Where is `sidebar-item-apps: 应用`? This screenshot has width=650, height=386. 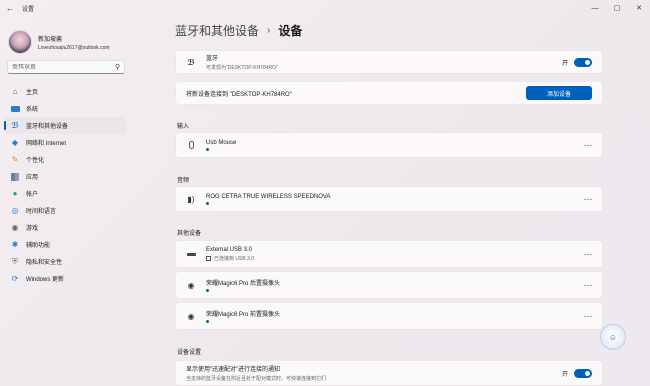
sidebar-item-apps: 应用 is located at coordinates (65, 176).